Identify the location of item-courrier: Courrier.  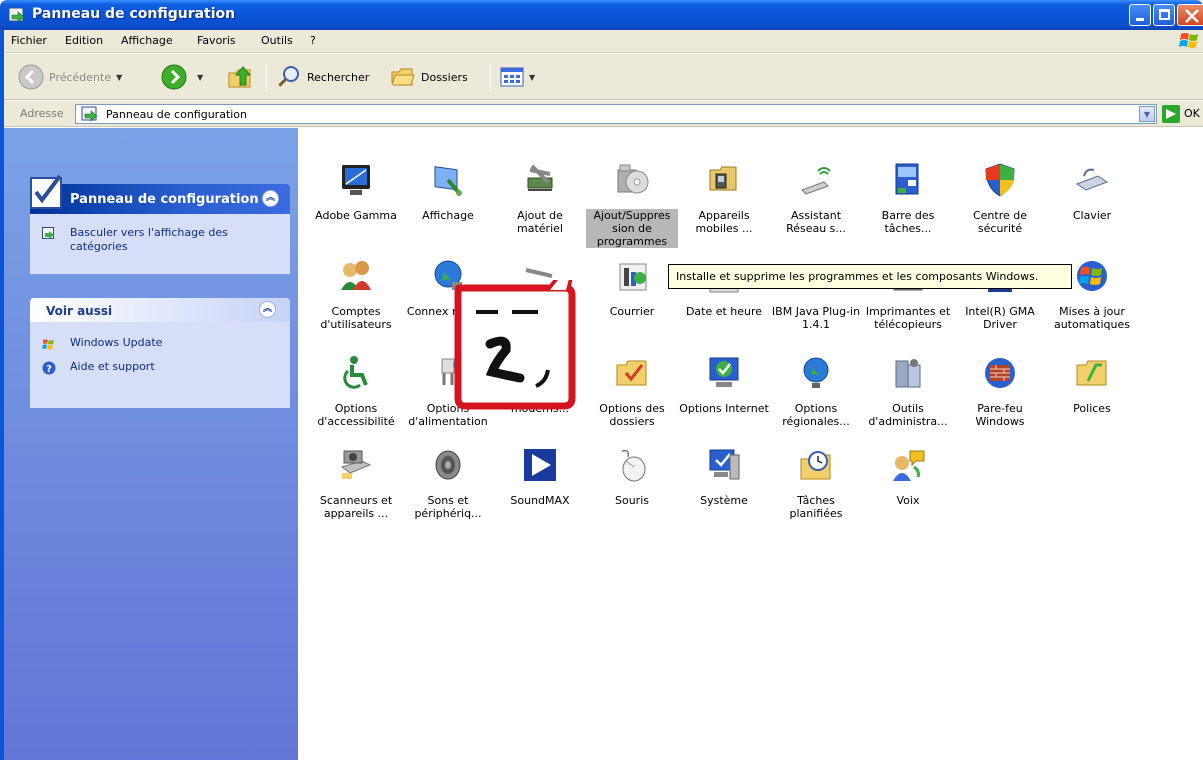
(632, 298).